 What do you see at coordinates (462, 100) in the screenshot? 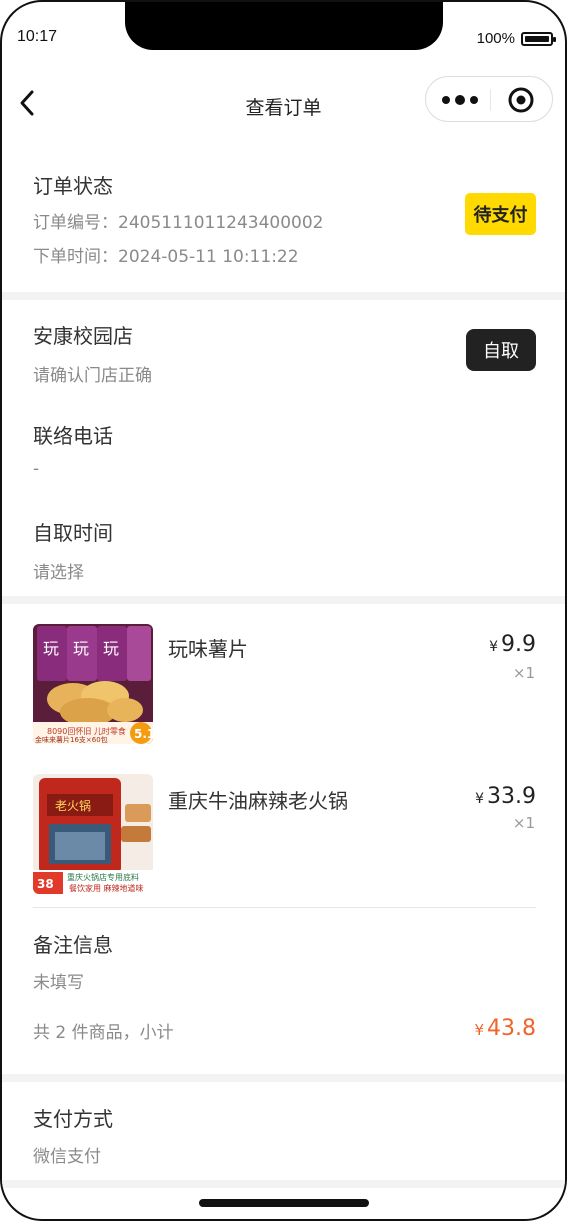
I see `more-icon` at bounding box center [462, 100].